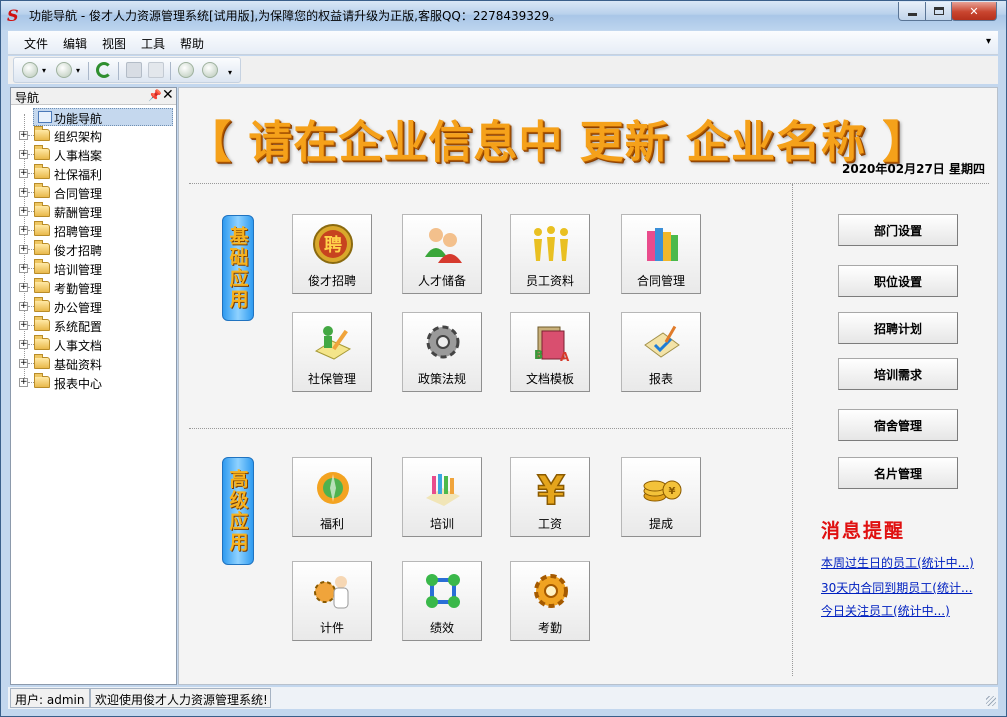  Describe the element at coordinates (78, 70) in the screenshot. I see `forward-dropdown-icon: ▾` at that location.